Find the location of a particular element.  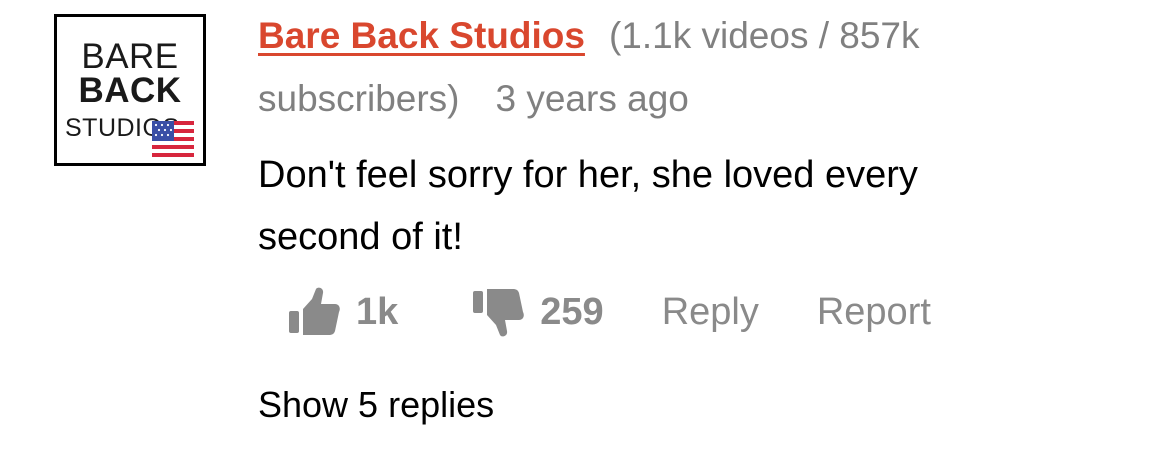

avatar-text-line1: BARE is located at coordinates (130, 56).